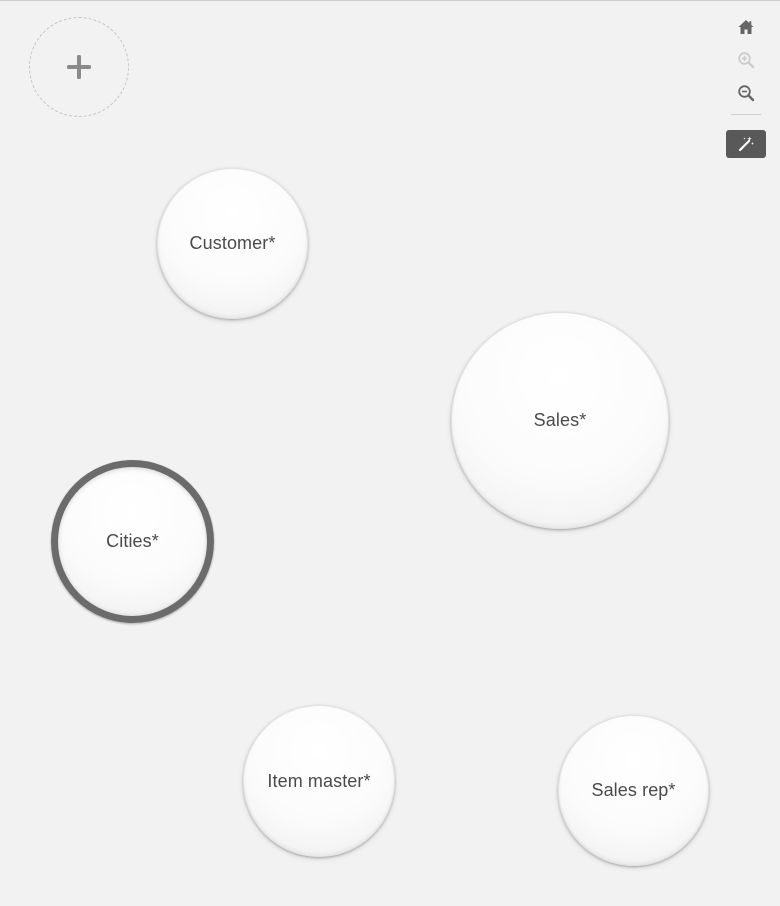 This screenshot has width=780, height=906. I want to click on magic-wand-icon, so click(746, 144).